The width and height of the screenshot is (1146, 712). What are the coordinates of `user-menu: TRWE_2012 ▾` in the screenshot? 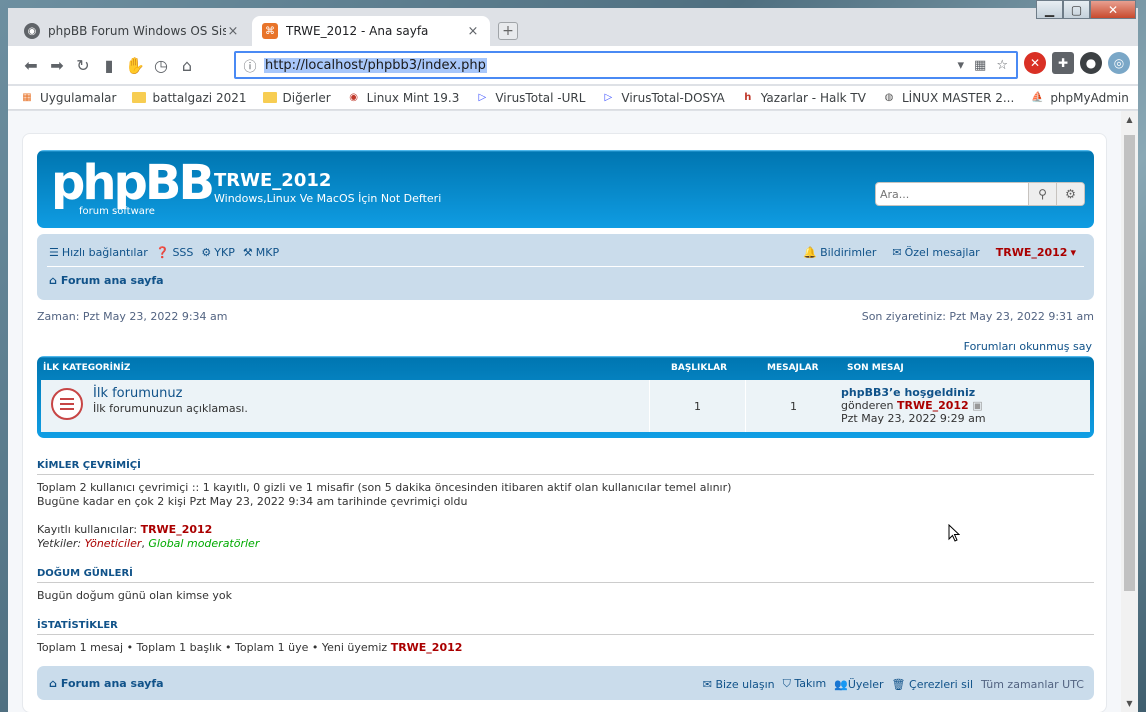 It's located at (1036, 252).